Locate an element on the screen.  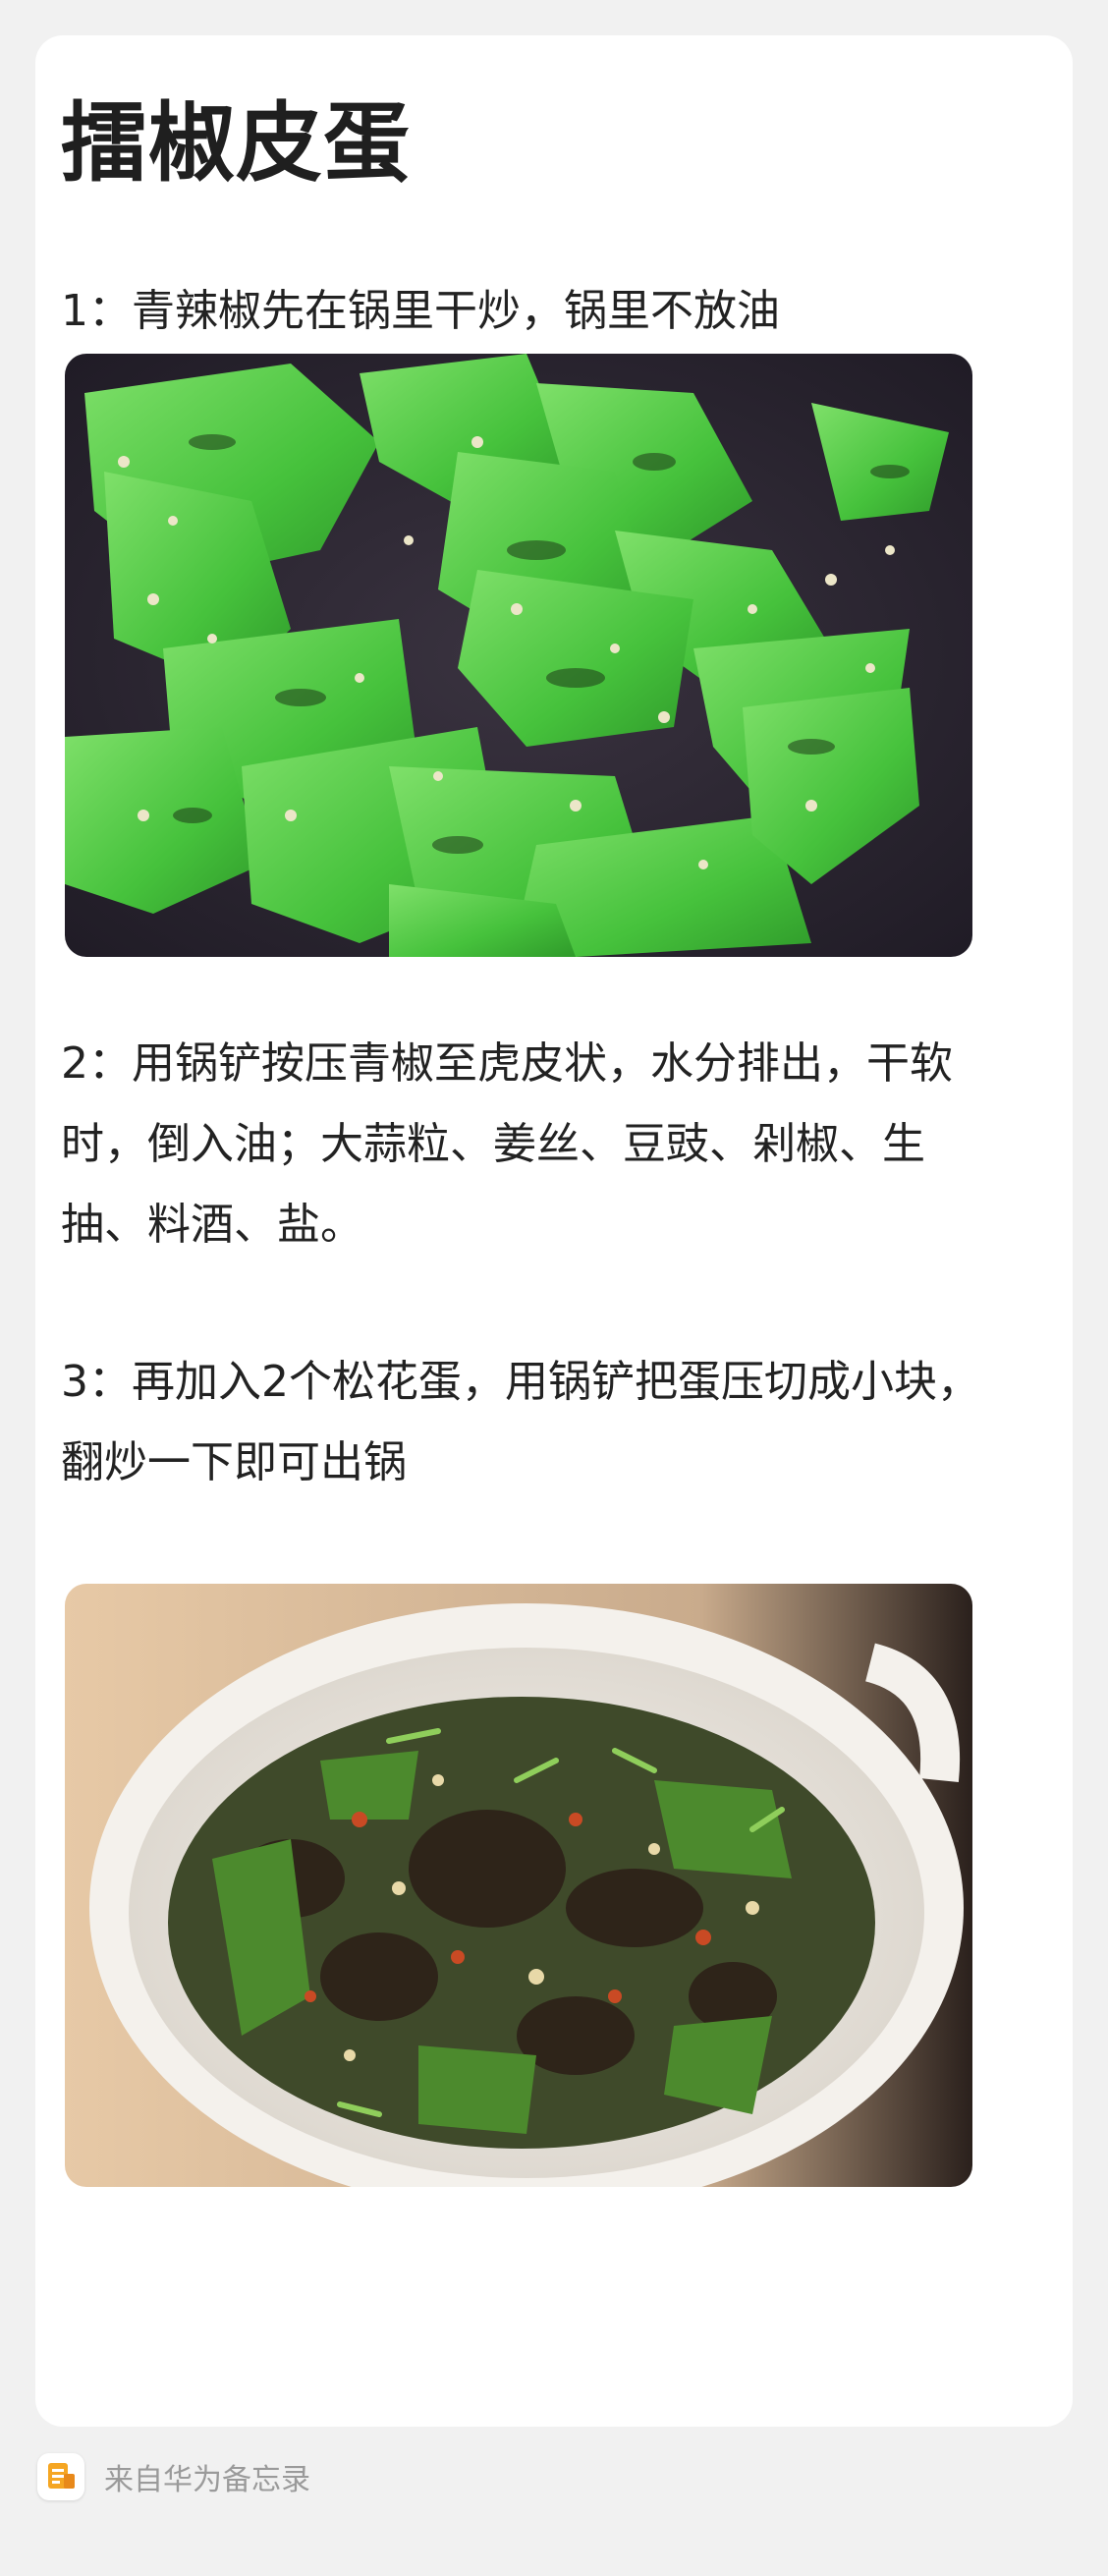
huawei-notepad-icon is located at coordinates (60, 2476).